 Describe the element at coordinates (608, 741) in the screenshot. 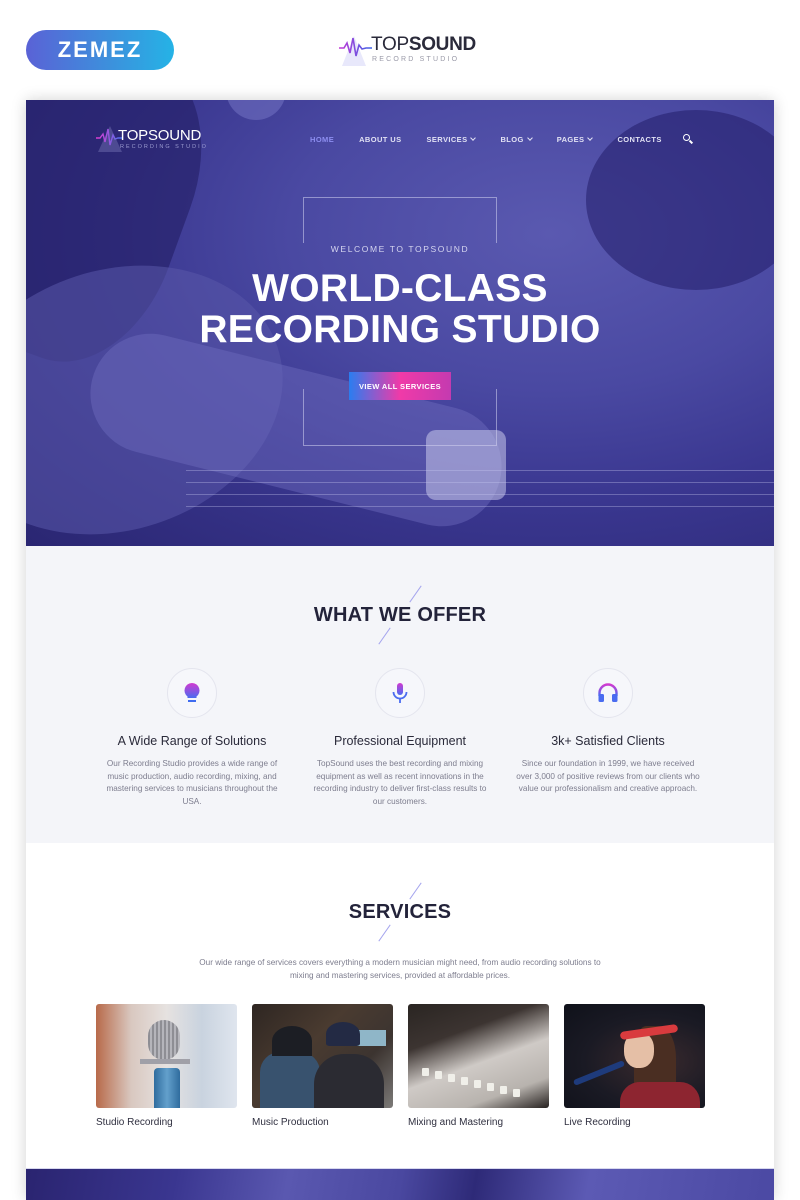

I see `feature-title: 3k+ Satisfied Clients` at that location.